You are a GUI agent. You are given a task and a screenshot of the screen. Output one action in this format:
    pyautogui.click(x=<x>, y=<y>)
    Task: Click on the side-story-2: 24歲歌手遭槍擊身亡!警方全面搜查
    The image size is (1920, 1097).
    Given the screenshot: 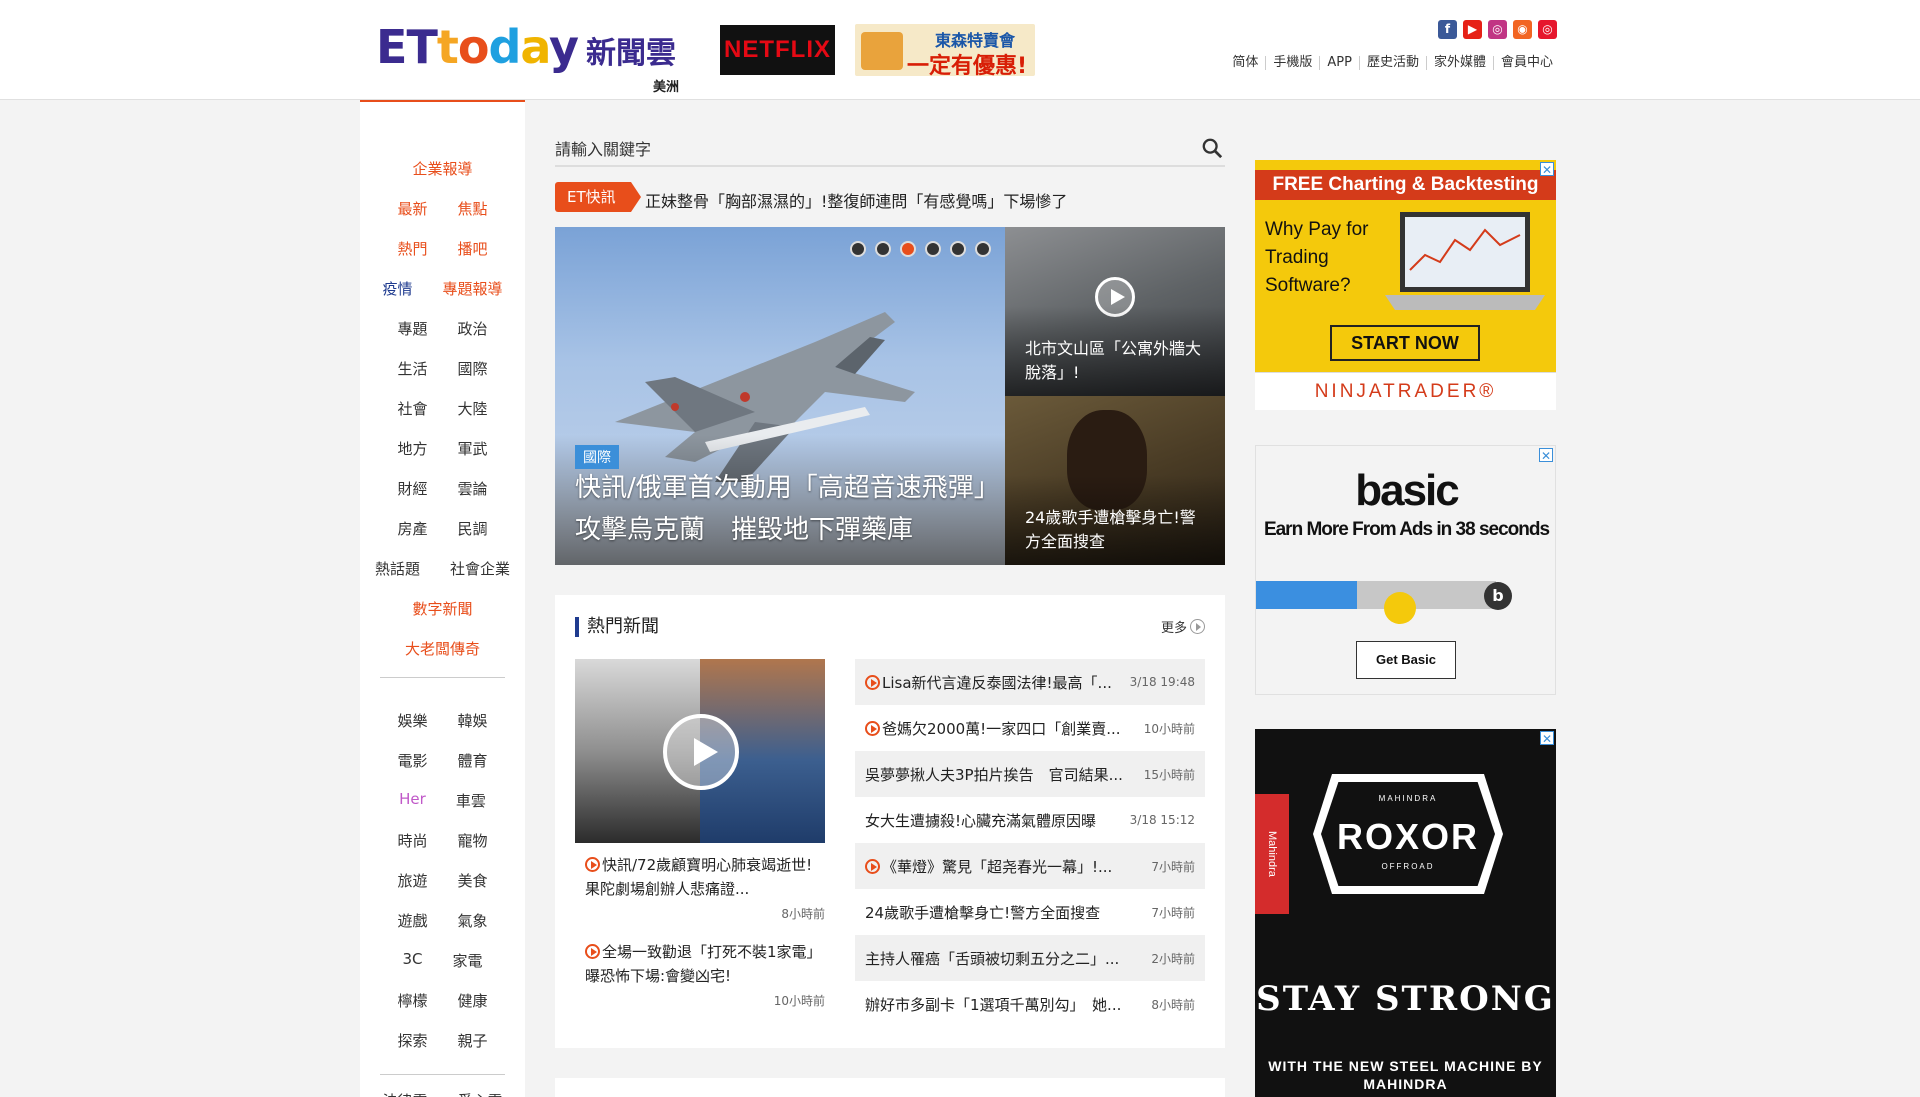 What is the action you would take?
    pyautogui.click(x=1115, y=480)
    